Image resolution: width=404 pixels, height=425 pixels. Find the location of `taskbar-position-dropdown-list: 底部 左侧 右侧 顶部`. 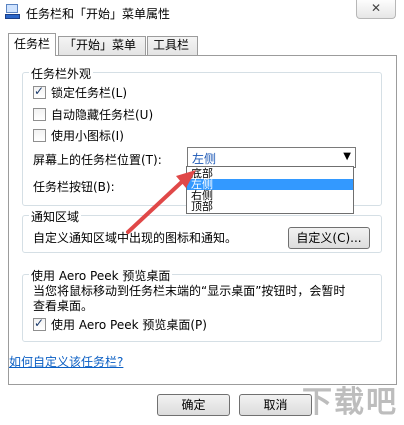

taskbar-position-dropdown-list: 底部 左侧 右侧 顶部 is located at coordinates (270, 190).